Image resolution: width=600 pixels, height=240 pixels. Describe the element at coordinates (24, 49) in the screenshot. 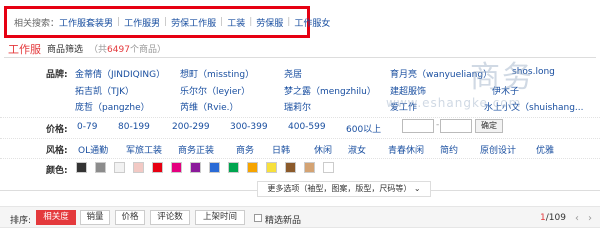

I see `category-title: 工作服` at that location.